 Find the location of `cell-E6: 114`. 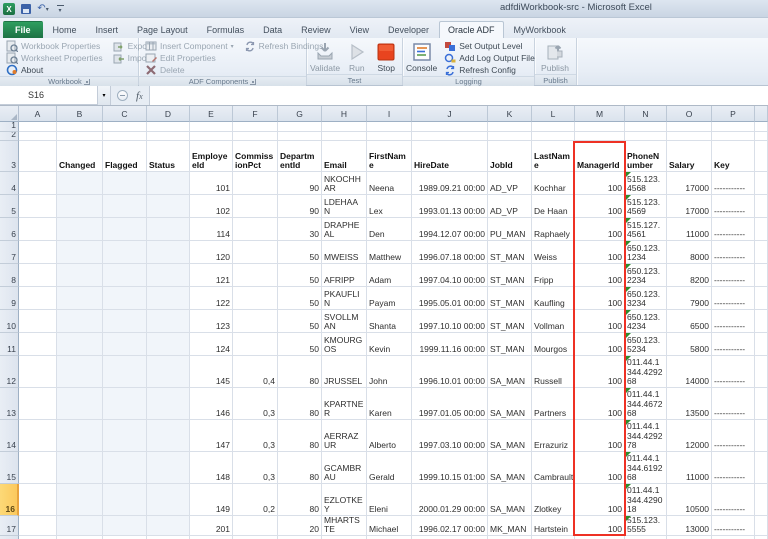

cell-E6: 114 is located at coordinates (211, 229).